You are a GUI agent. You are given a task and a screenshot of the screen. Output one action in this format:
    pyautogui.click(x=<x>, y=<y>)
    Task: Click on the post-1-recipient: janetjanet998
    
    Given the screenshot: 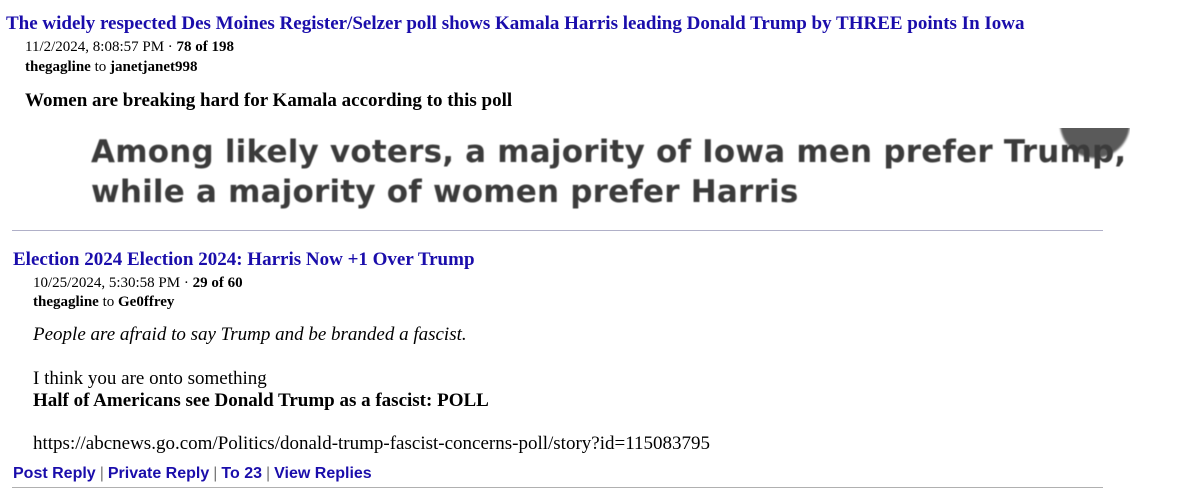 What is the action you would take?
    pyautogui.click(x=153, y=67)
    